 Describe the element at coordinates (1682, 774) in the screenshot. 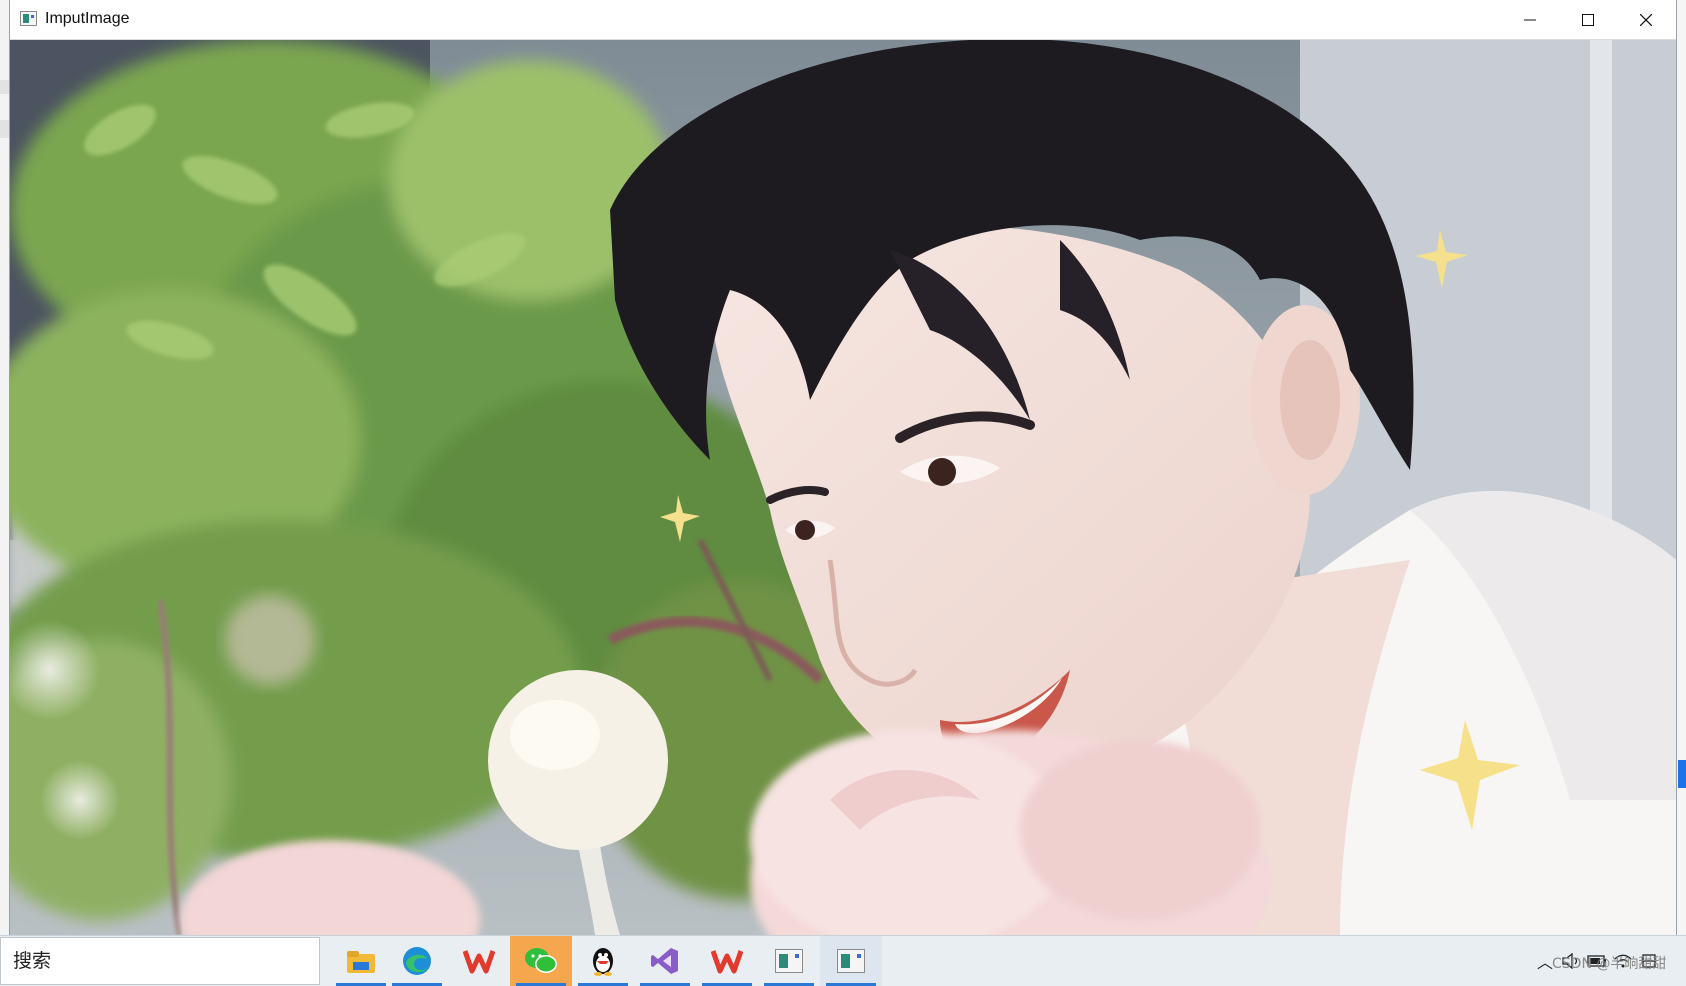

I see `background-app-edge` at that location.